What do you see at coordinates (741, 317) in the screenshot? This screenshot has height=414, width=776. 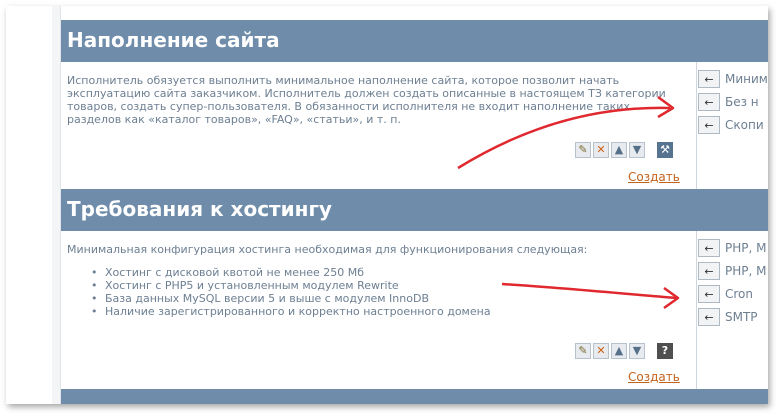 I see `side-item-label: SMTP` at bounding box center [741, 317].